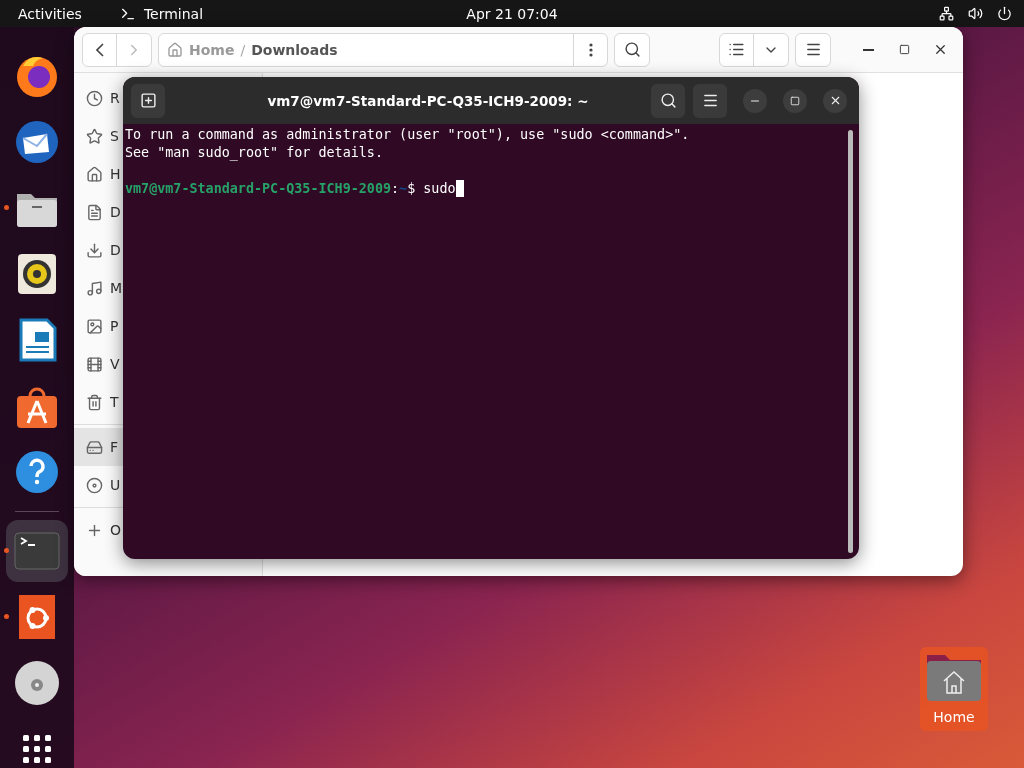  What do you see at coordinates (850, 341) in the screenshot?
I see `scrollbar` at bounding box center [850, 341].